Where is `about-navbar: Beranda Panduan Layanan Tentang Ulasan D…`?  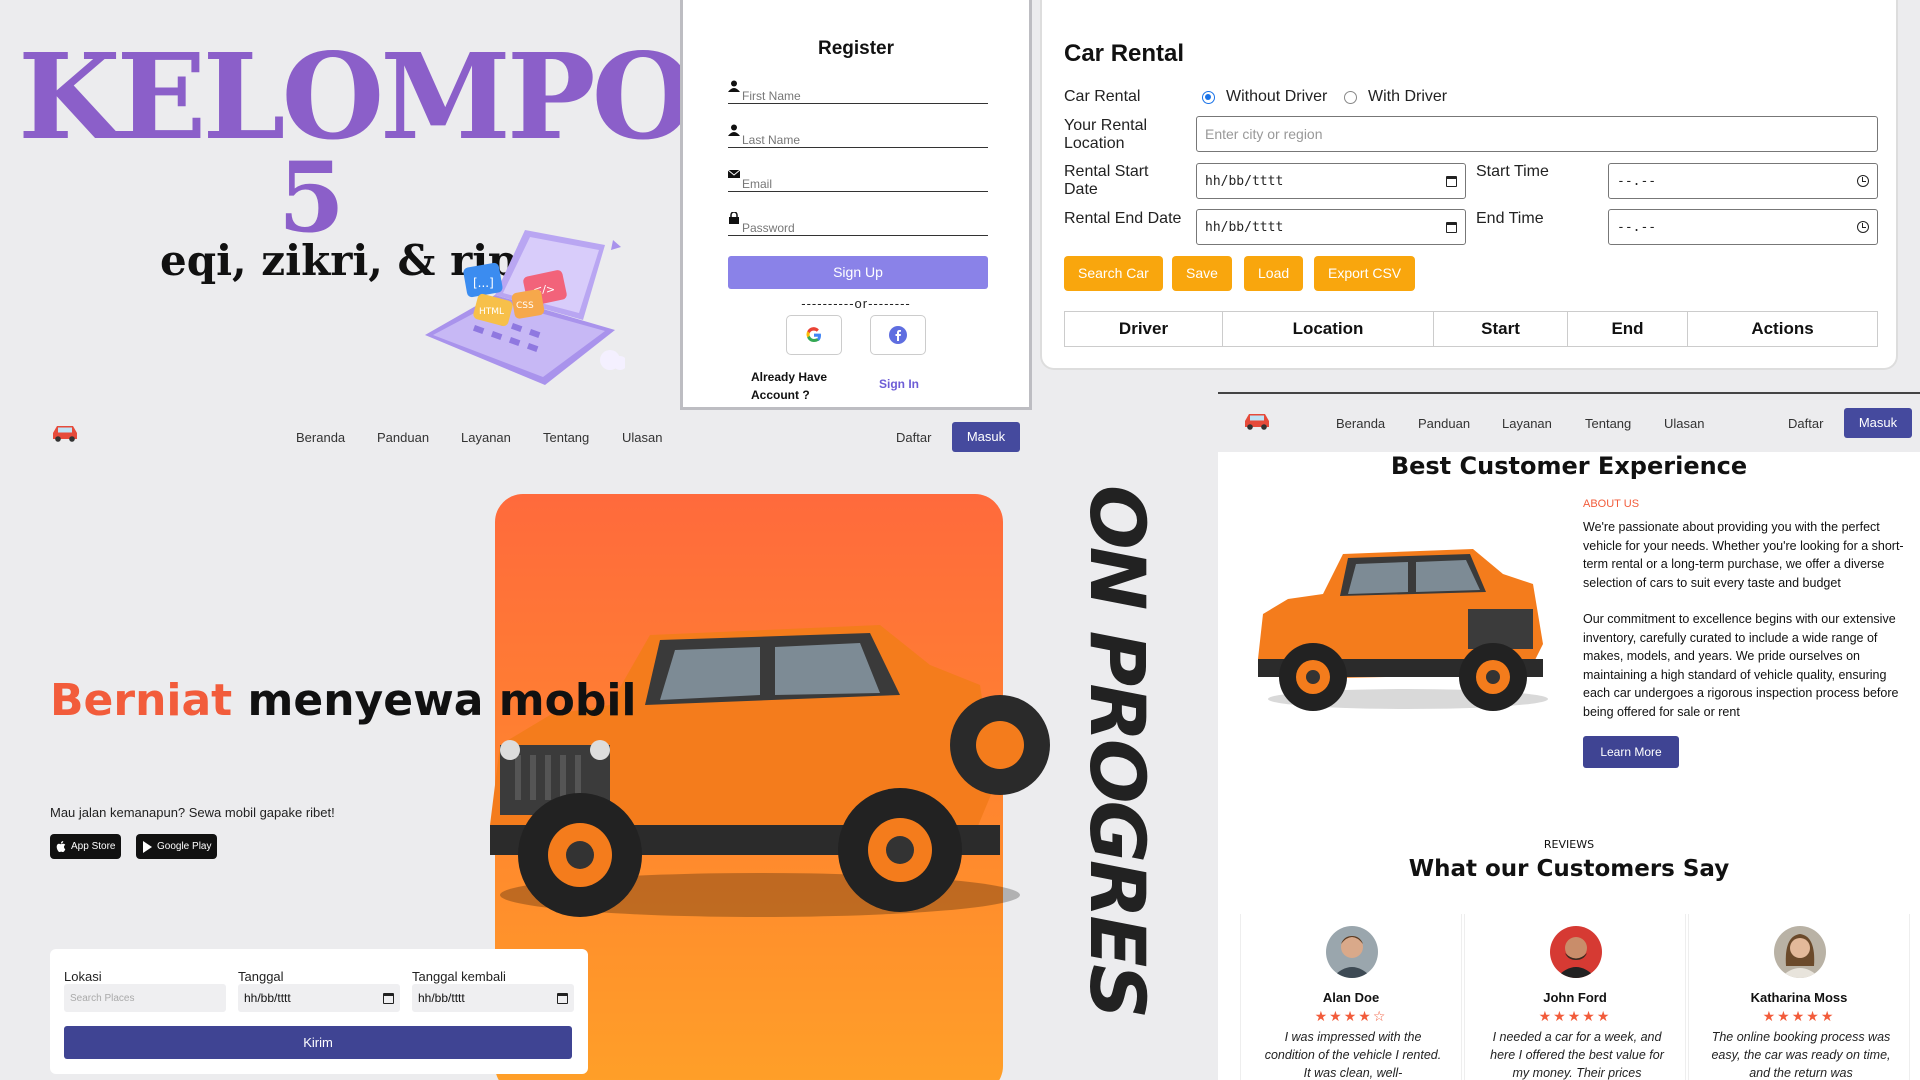 about-navbar: Beranda Panduan Layanan Tentang Ulasan D… is located at coordinates (1569, 423).